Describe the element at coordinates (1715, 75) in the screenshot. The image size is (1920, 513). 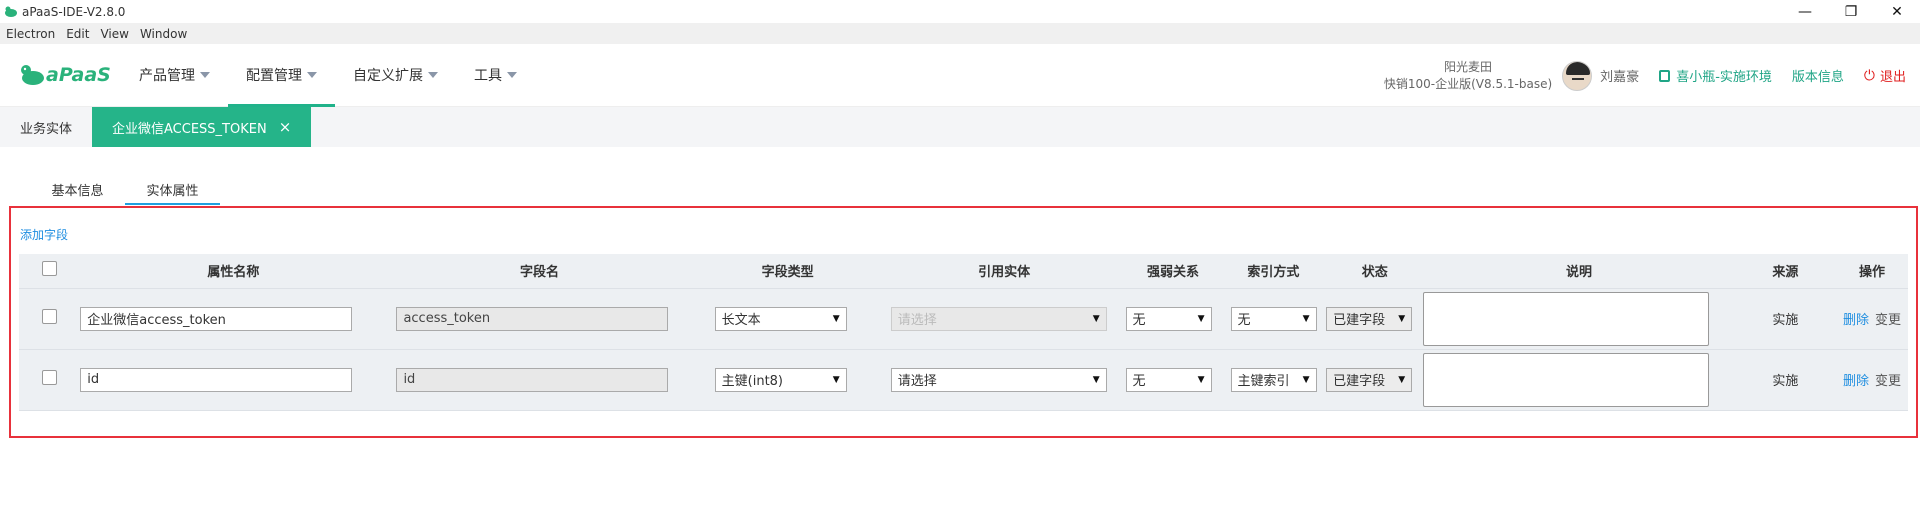
I see `environment-link: 喜小瓶-实施环境` at that location.